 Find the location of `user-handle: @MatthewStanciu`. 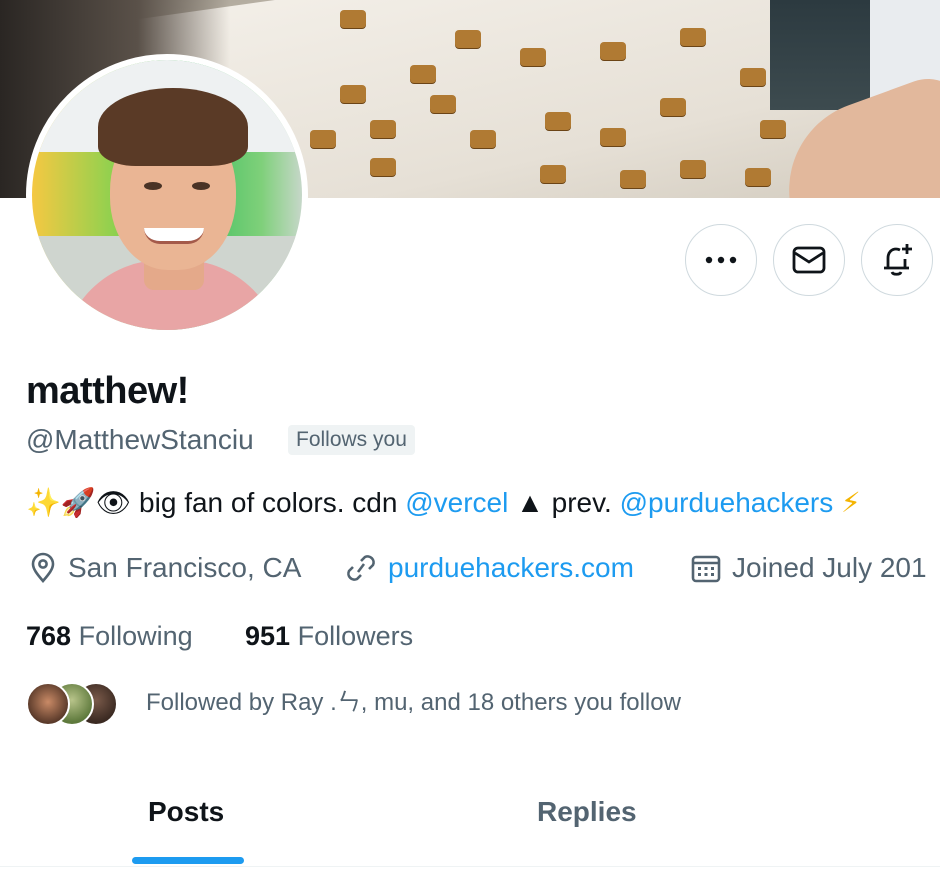

user-handle: @MatthewStanciu is located at coordinates (140, 439).